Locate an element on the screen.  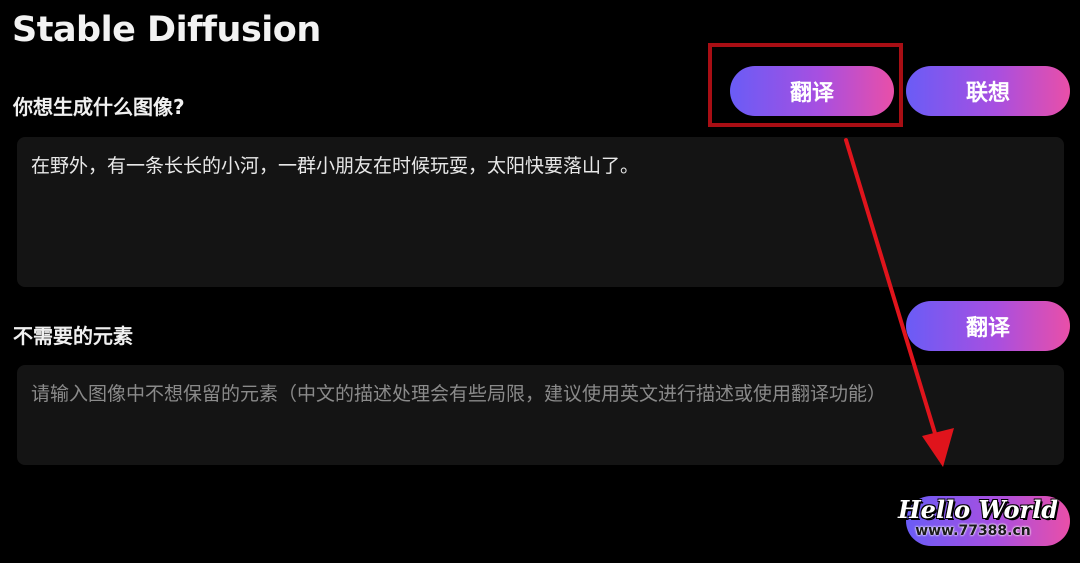
watermark-title: Hello World is located at coordinates (978, 509).